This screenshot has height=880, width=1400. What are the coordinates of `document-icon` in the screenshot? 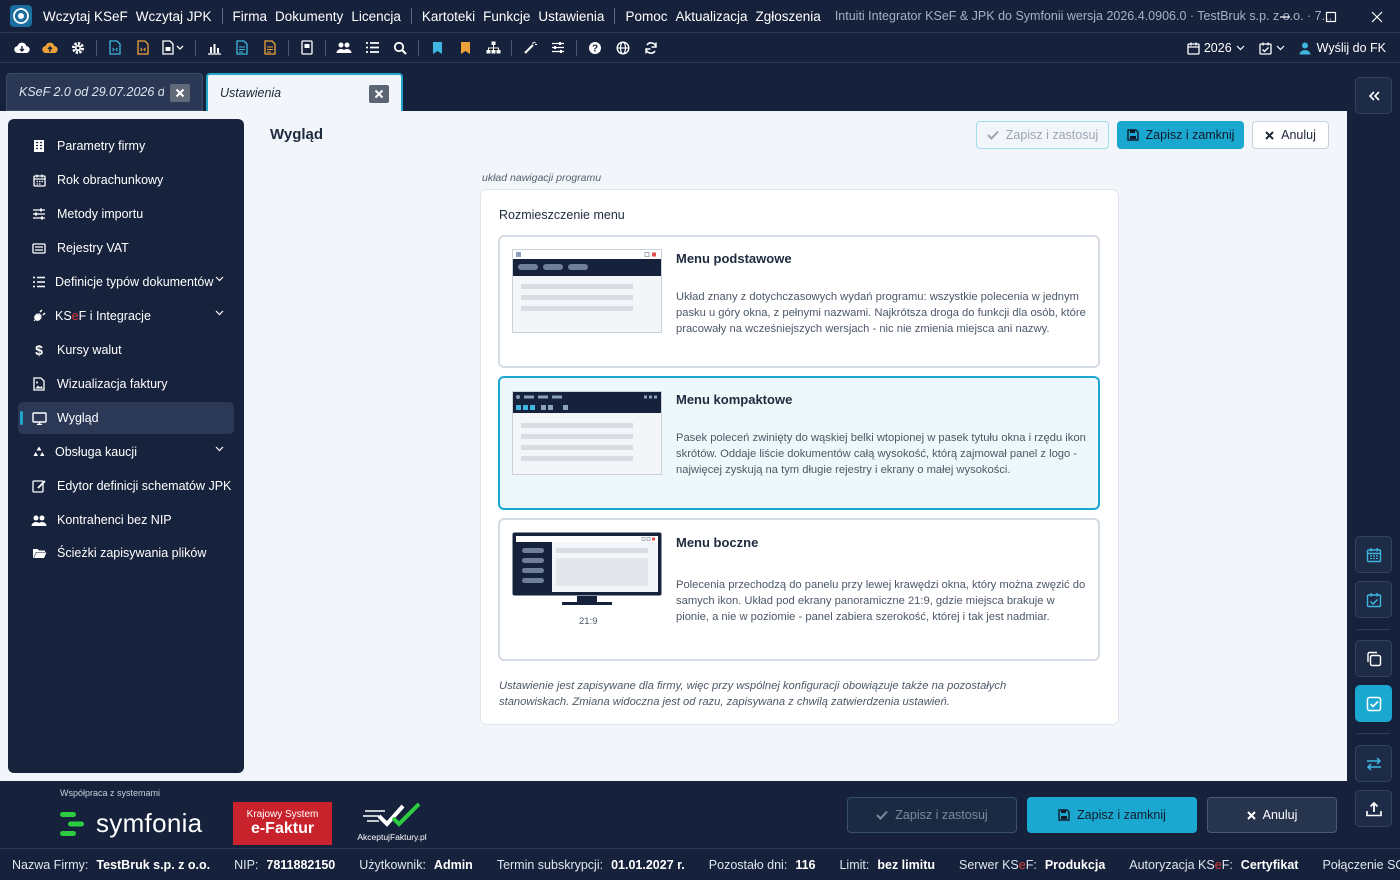 It's located at (242, 48).